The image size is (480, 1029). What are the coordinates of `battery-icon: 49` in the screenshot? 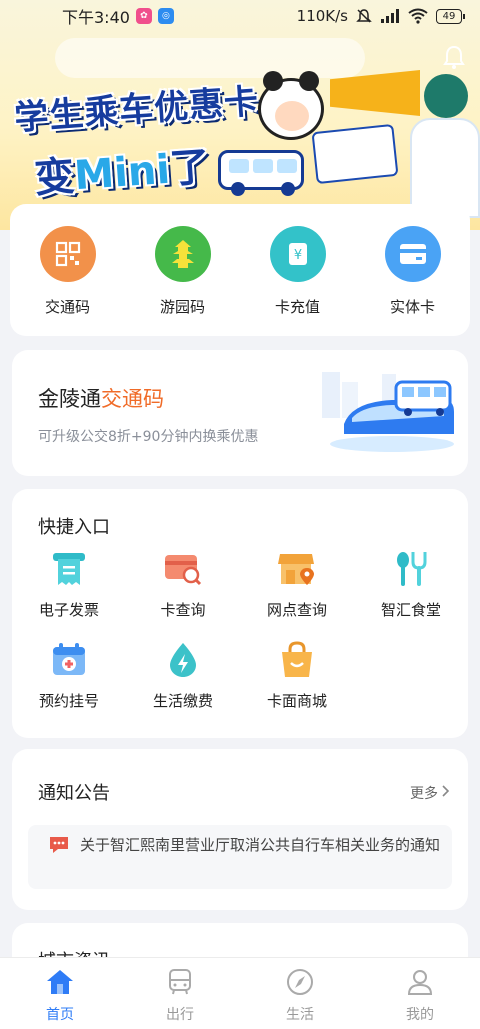 It's located at (450, 16).